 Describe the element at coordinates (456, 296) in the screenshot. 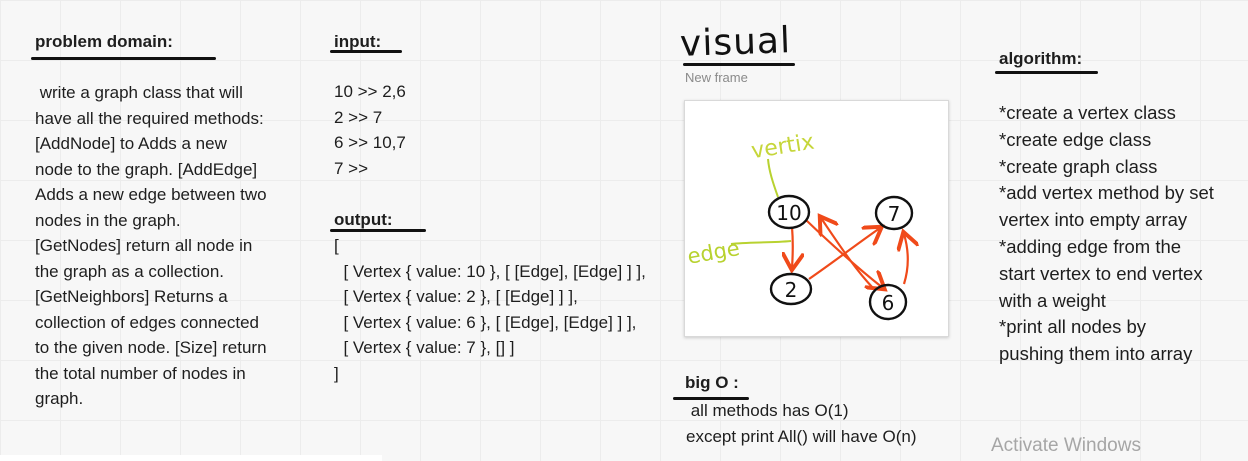

I see `output-line: [ Vertex { value: 2 }, [ [Edge] ] ],` at that location.